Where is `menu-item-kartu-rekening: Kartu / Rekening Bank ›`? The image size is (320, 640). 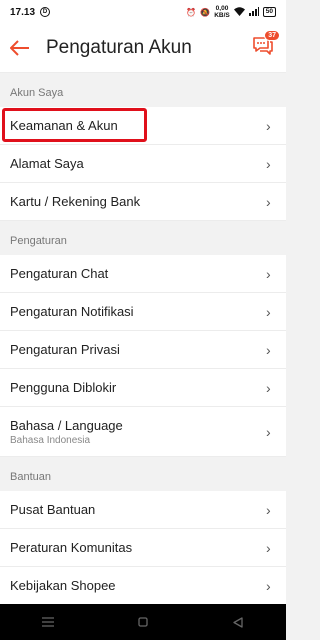
menu-item-kartu-rekening: Kartu / Rekening Bank › is located at coordinates (143, 202).